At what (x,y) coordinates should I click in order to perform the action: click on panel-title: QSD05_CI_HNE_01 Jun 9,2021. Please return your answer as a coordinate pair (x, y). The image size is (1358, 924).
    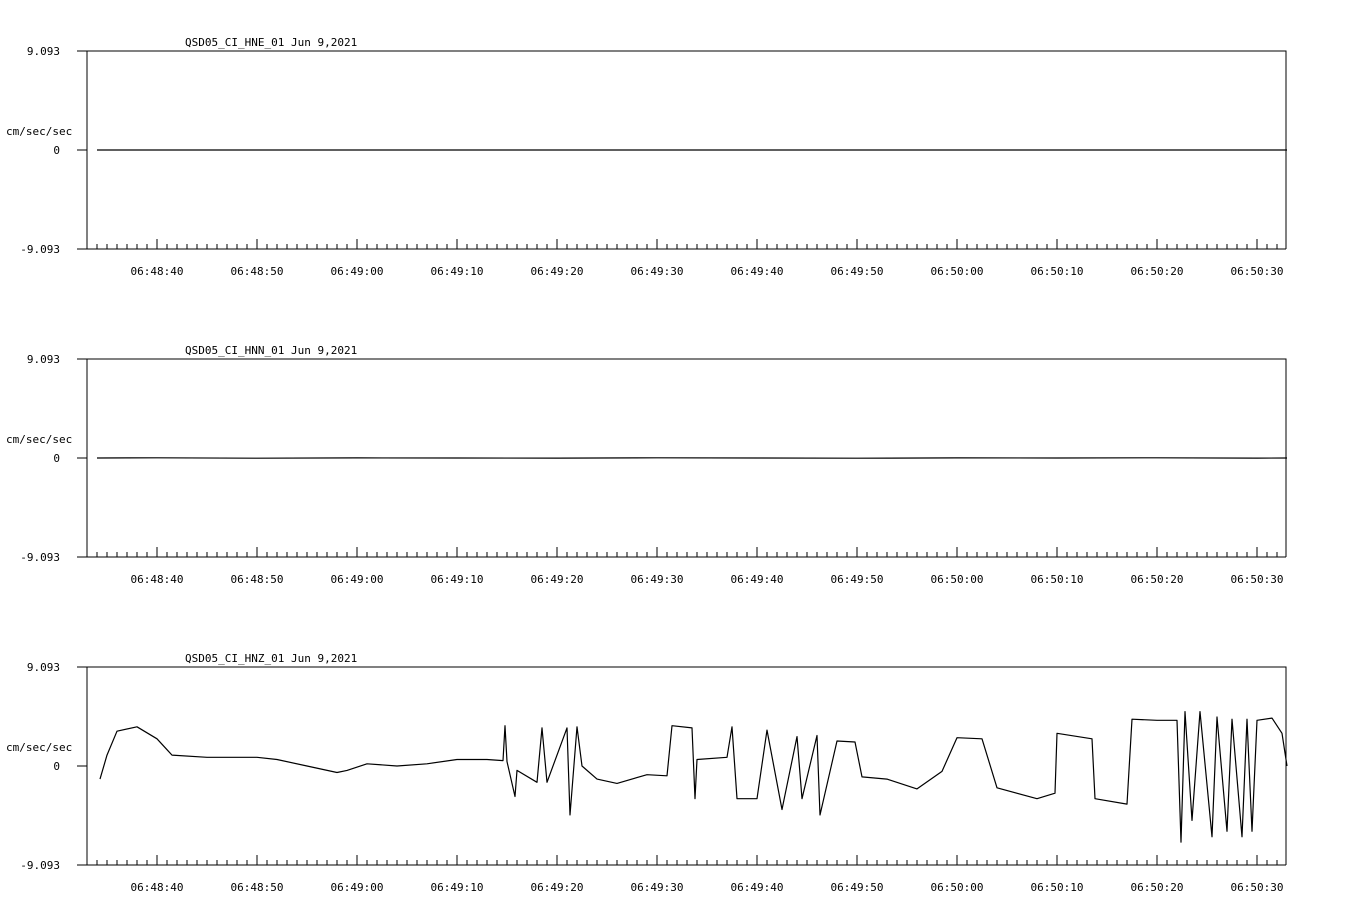
    Looking at the image, I should click on (271, 42).